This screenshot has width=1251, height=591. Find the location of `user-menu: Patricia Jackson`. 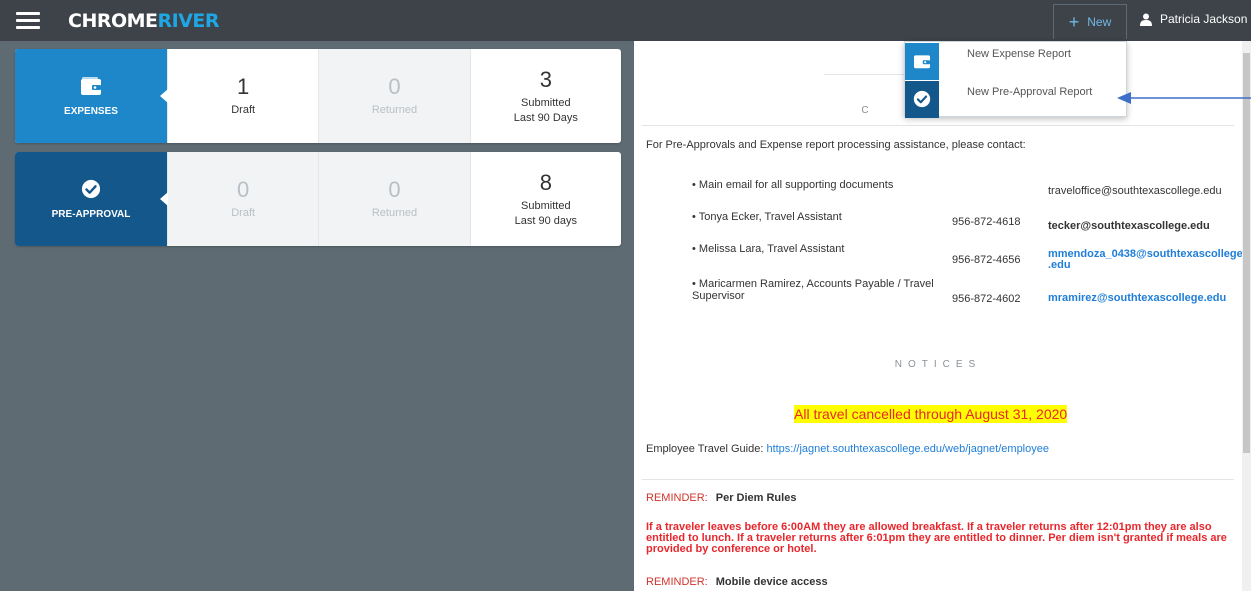

user-menu: Patricia Jackson is located at coordinates (1193, 19).